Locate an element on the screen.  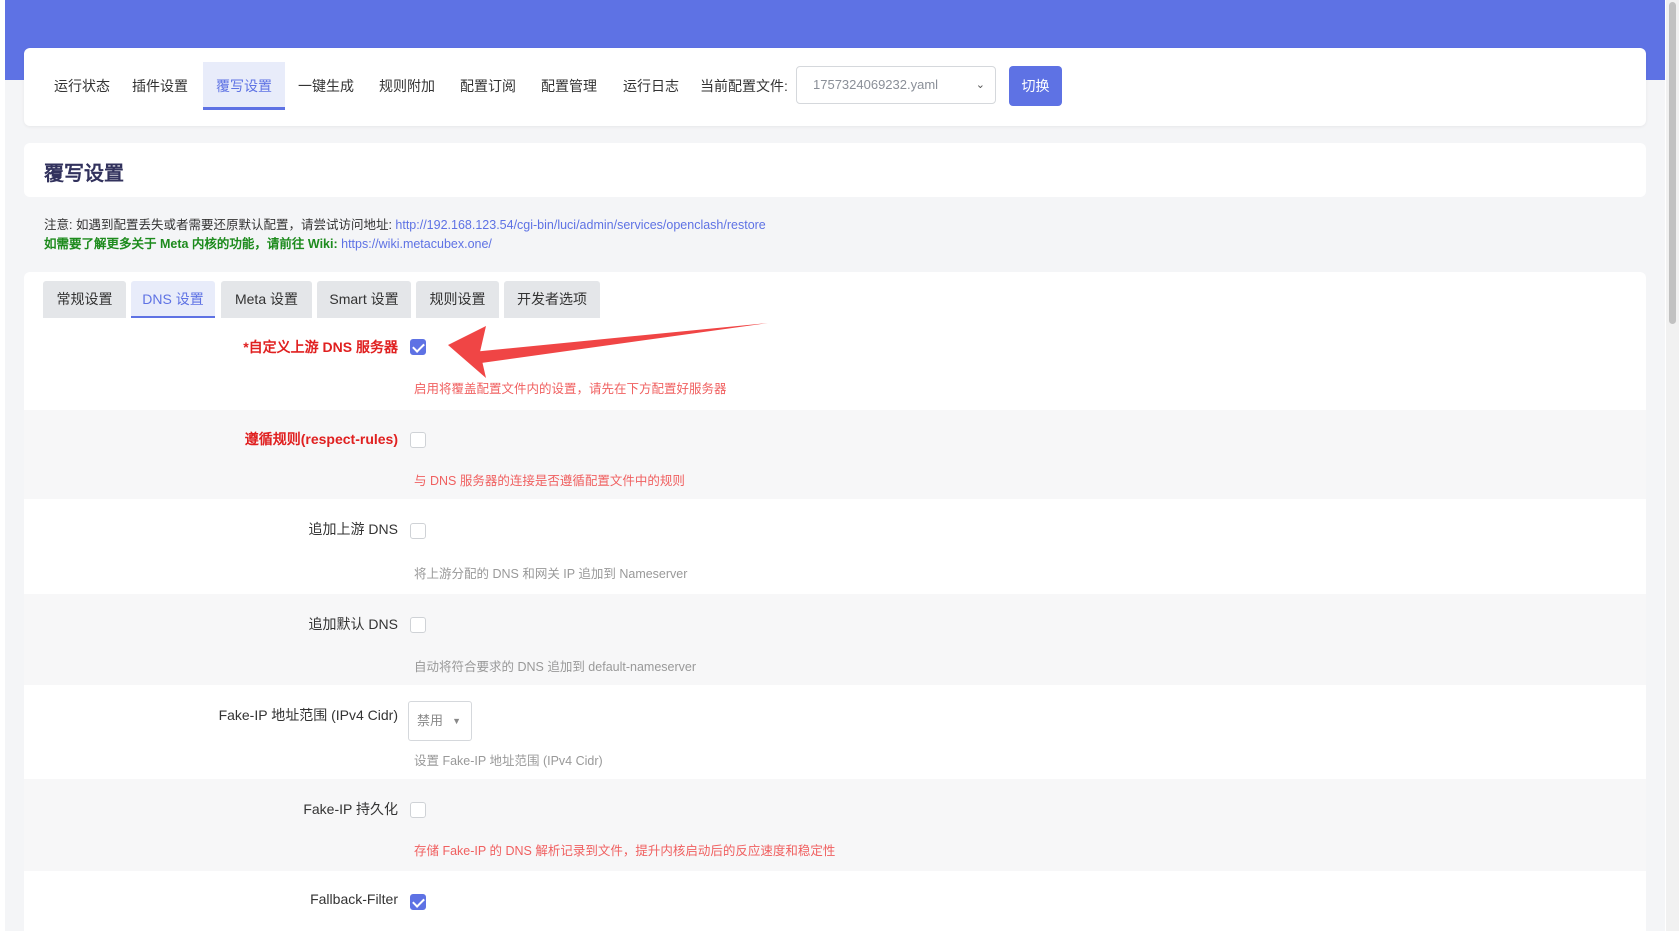
nav-config-subscription: 配置订阅 is located at coordinates (488, 86).